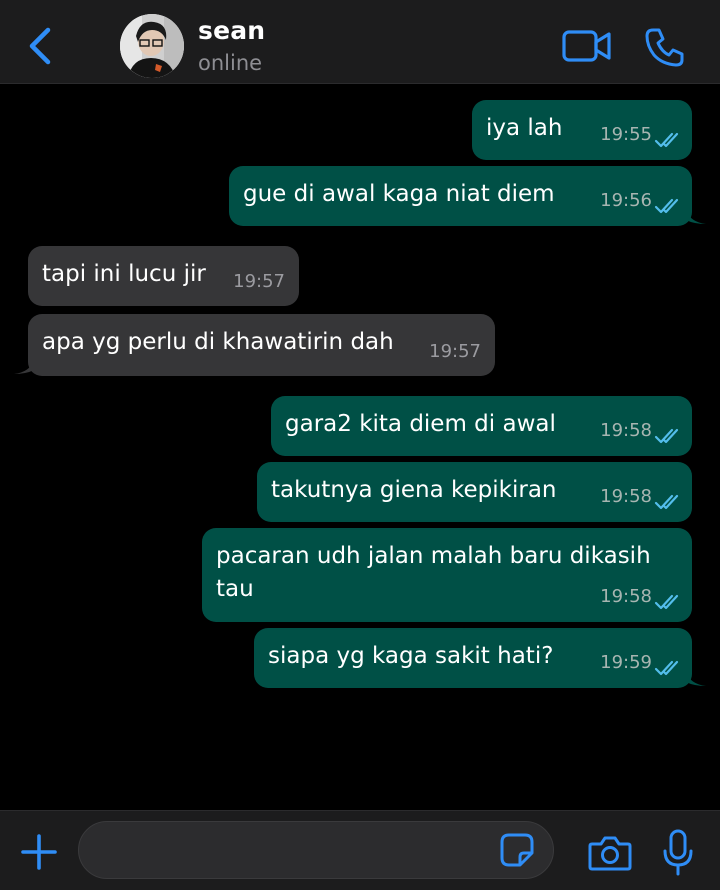 The image size is (720, 890). Describe the element at coordinates (231, 30) in the screenshot. I see `contact-name: sean` at that location.